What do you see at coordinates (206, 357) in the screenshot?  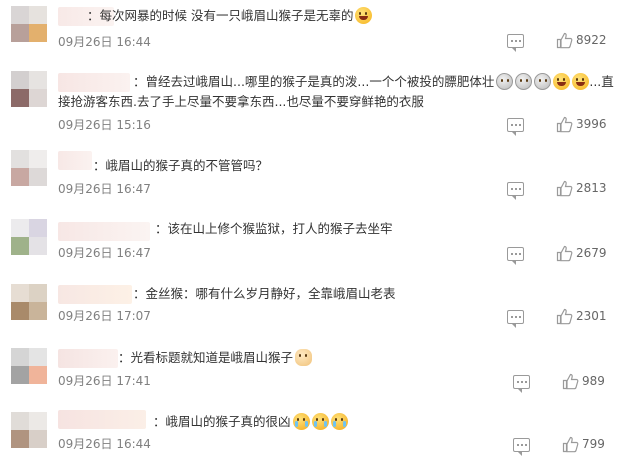 I see `comment-body: ：光看标题就知道是峨眉山猴子` at bounding box center [206, 357].